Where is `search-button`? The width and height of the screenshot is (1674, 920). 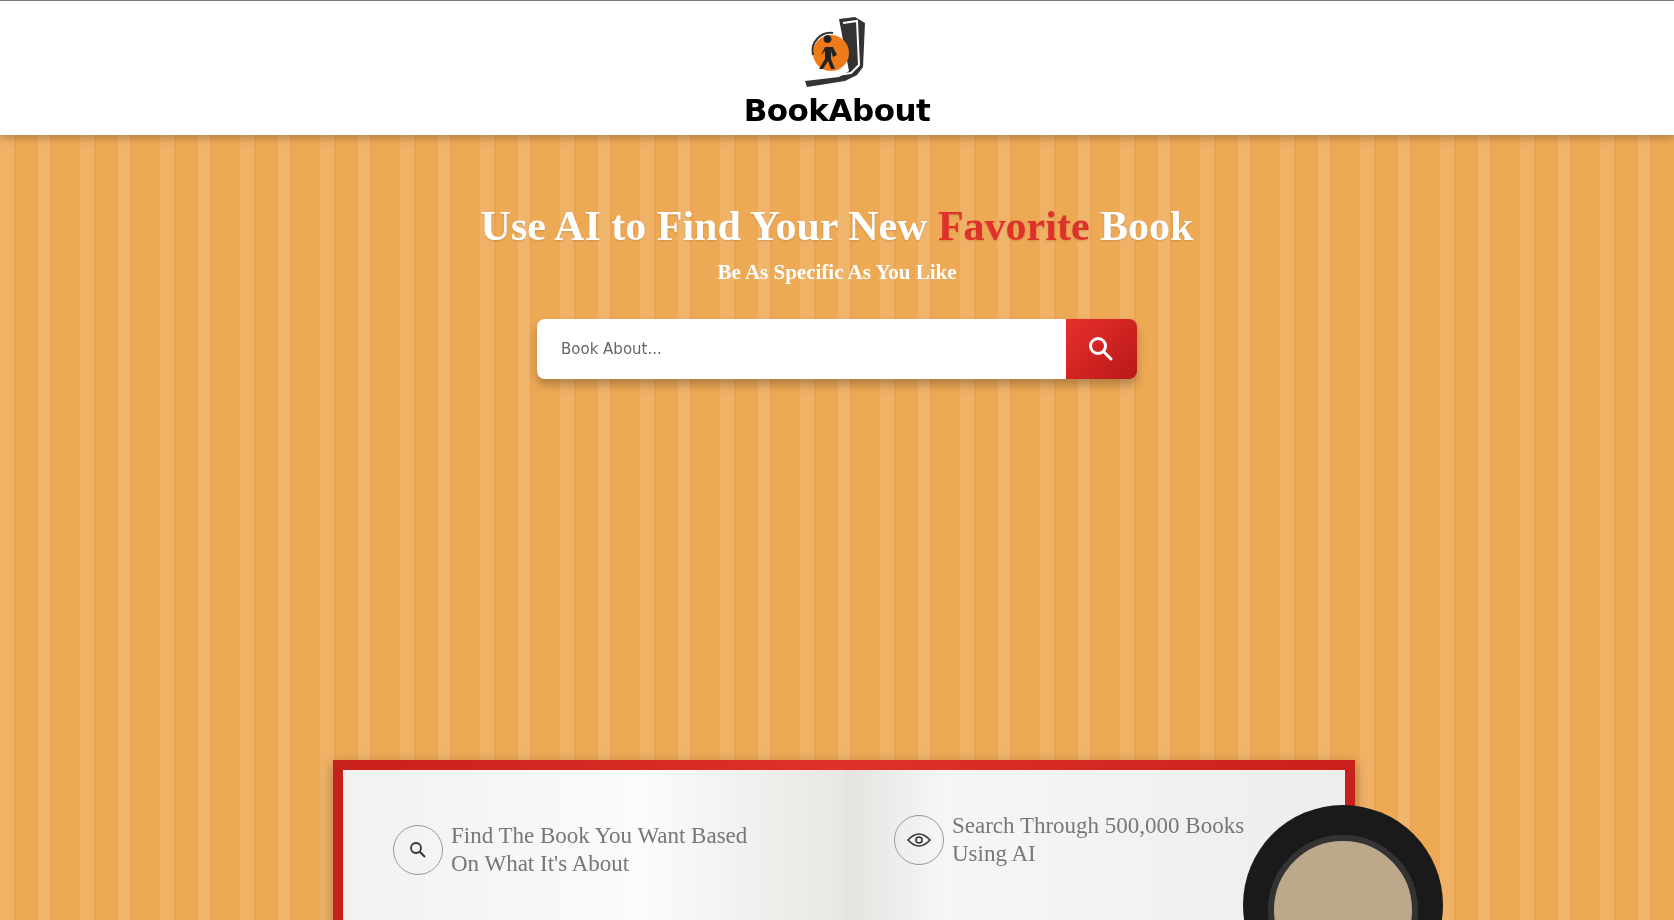 search-button is located at coordinates (1101, 348).